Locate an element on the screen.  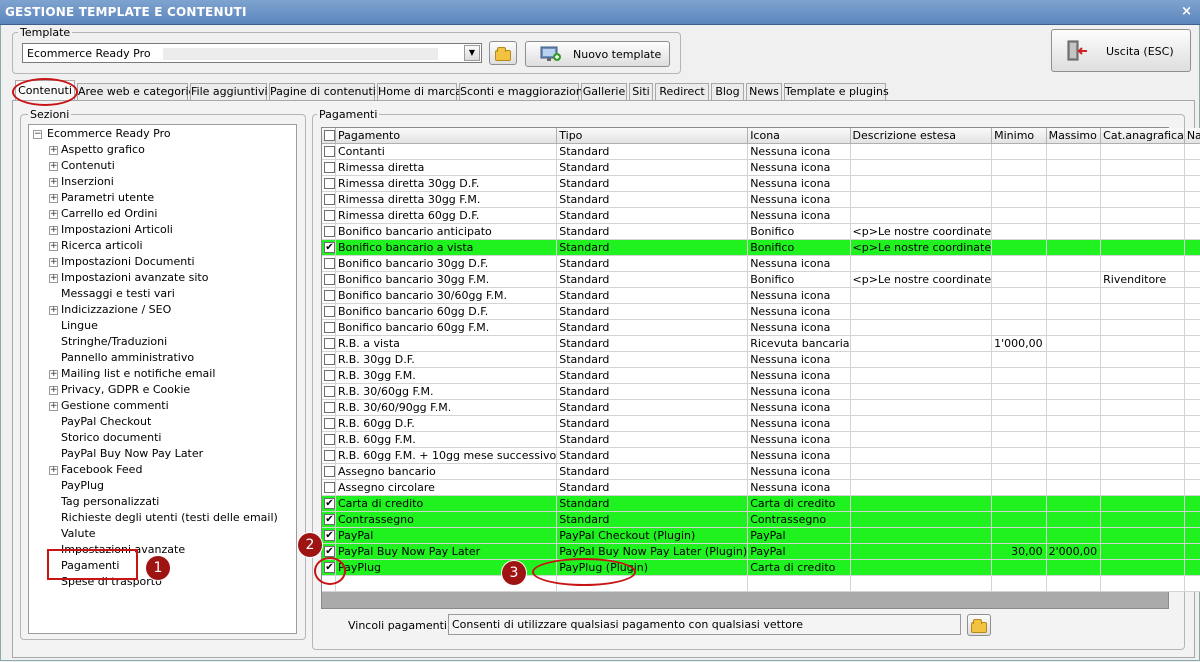
open-template-button is located at coordinates (503, 53).